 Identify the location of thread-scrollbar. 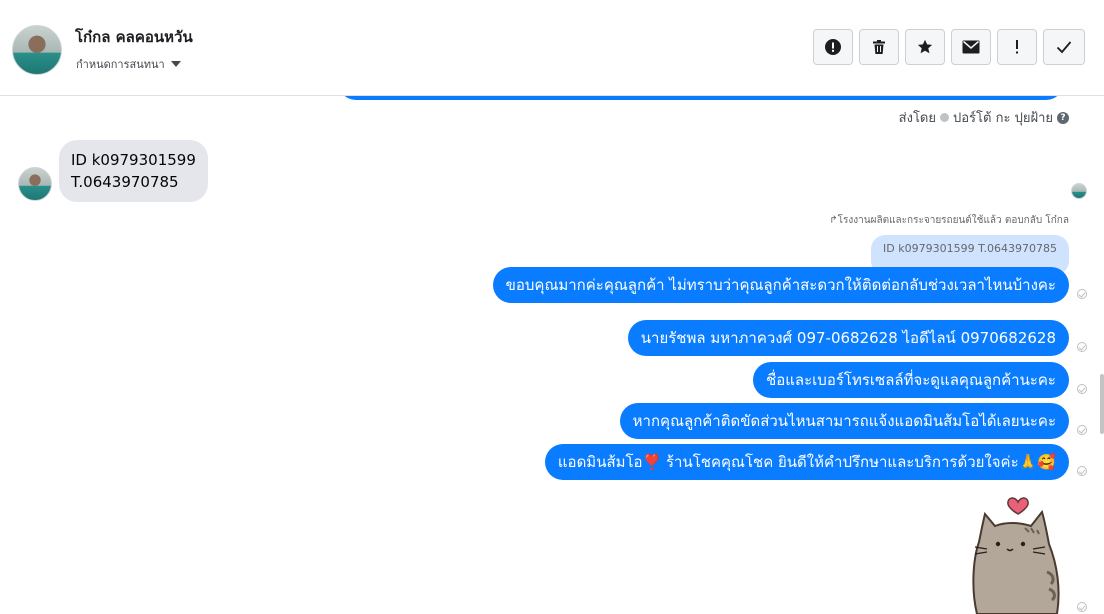
(1101, 355).